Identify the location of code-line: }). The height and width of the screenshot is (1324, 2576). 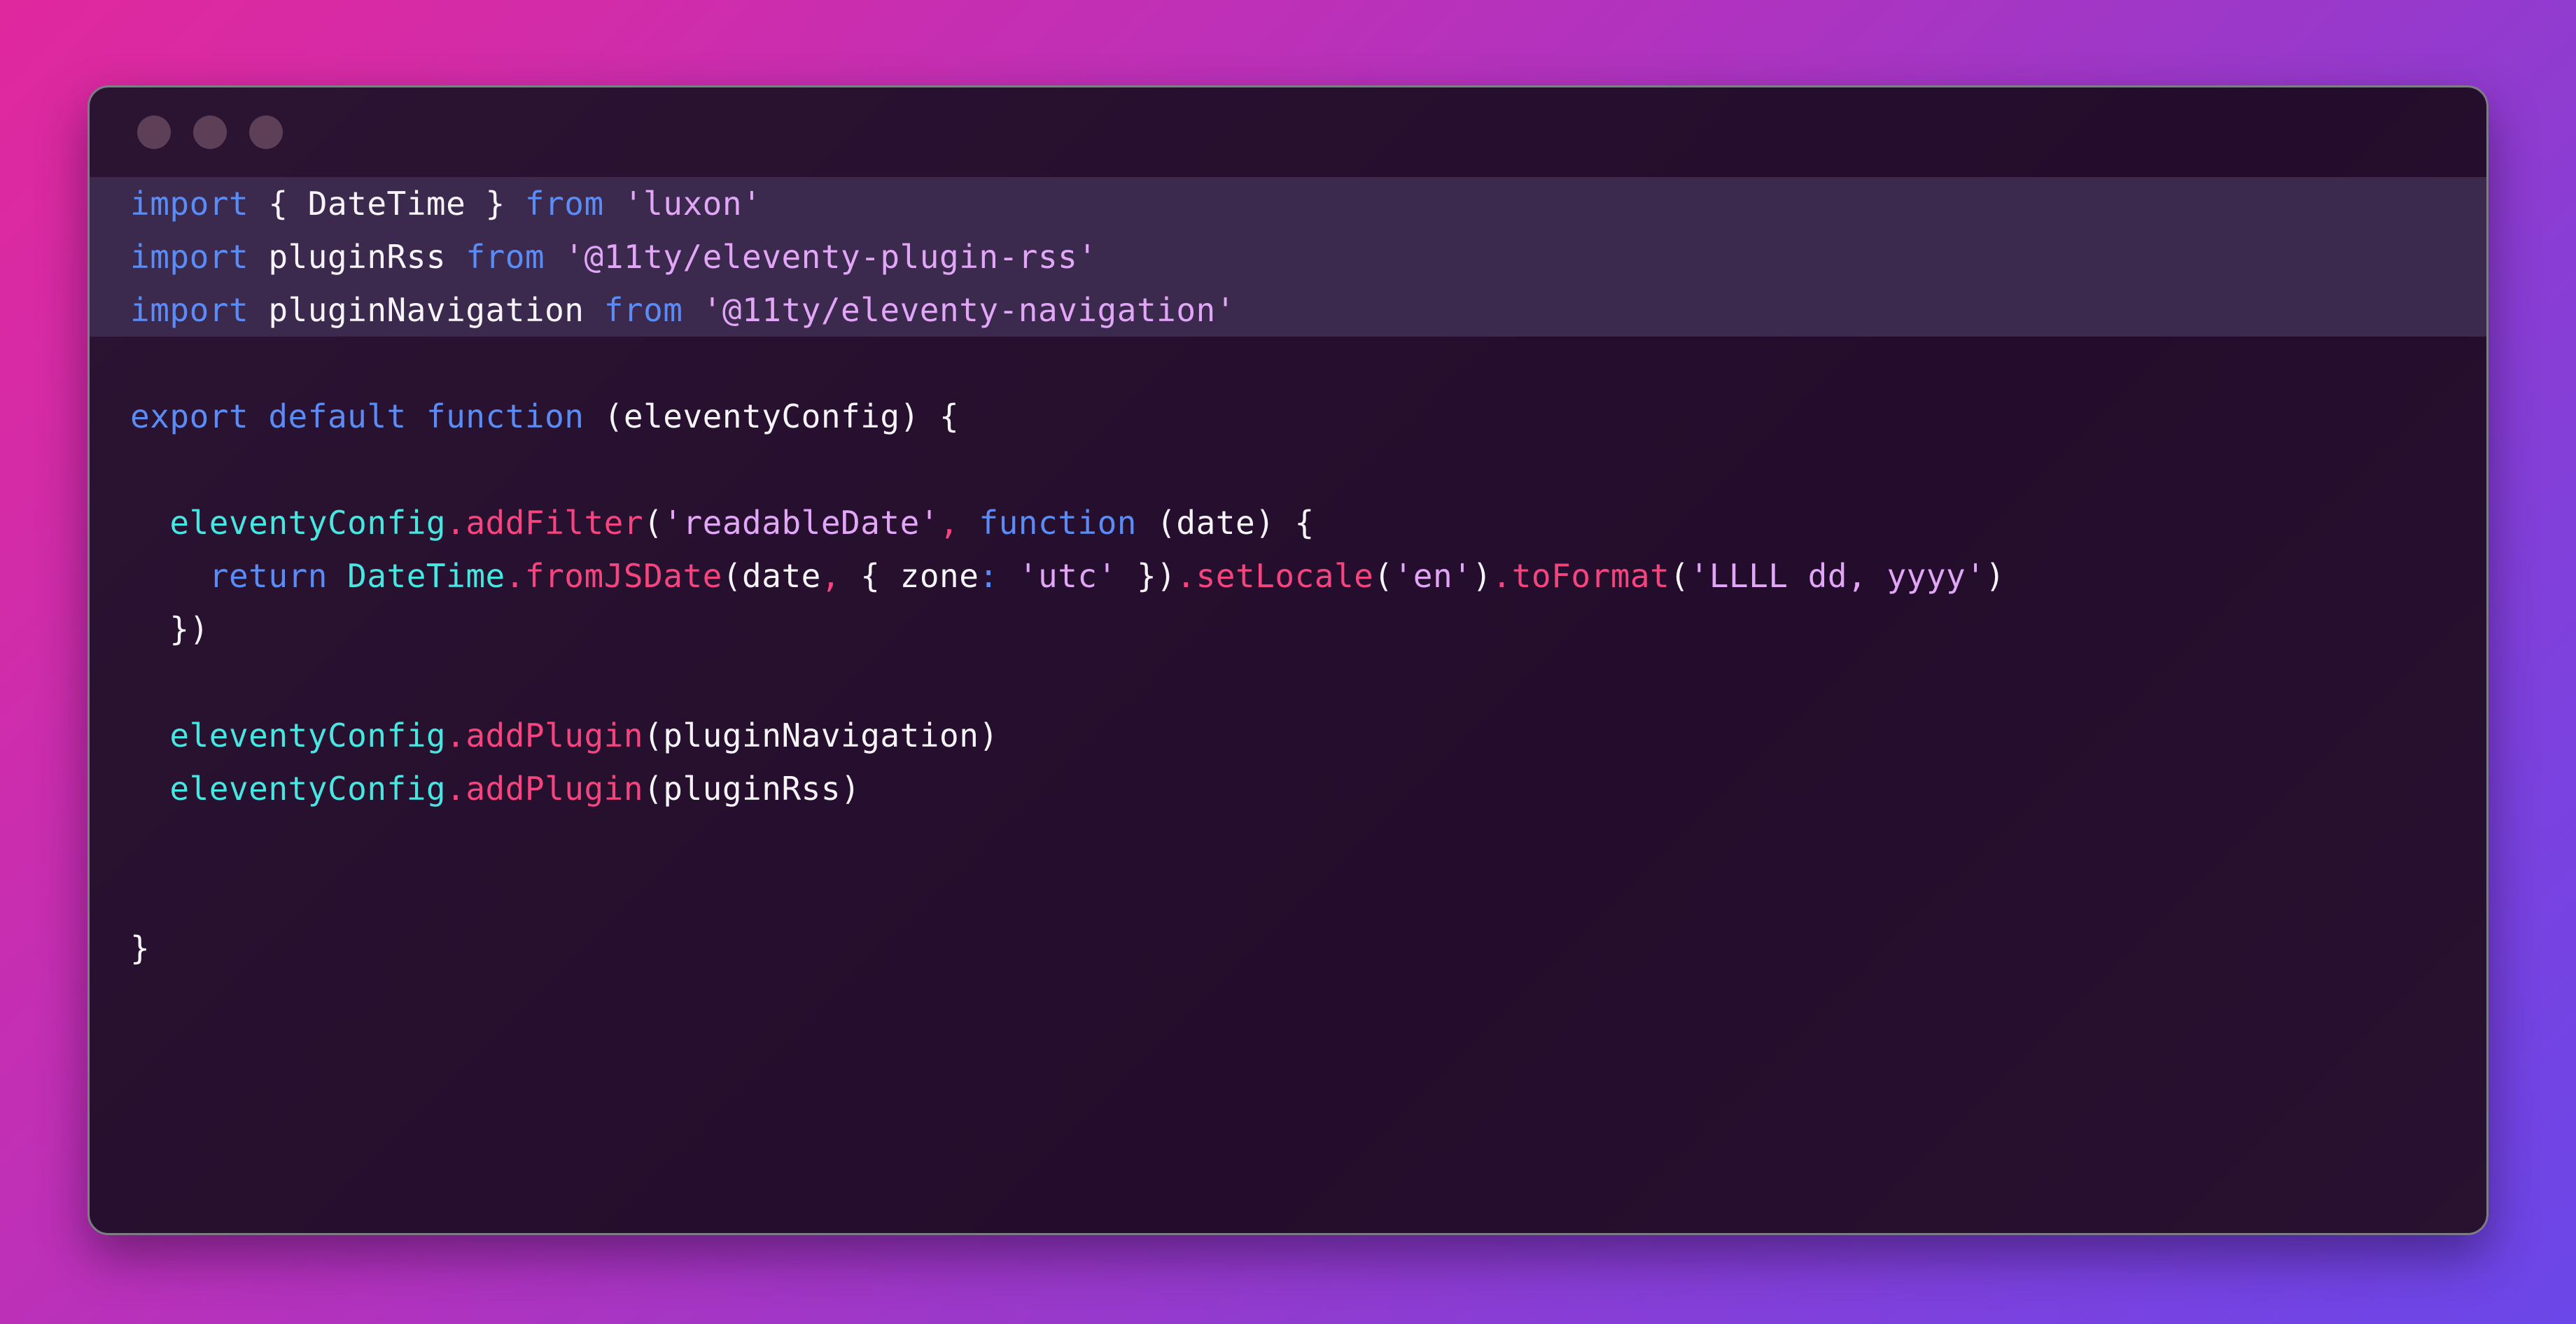
(1288, 629).